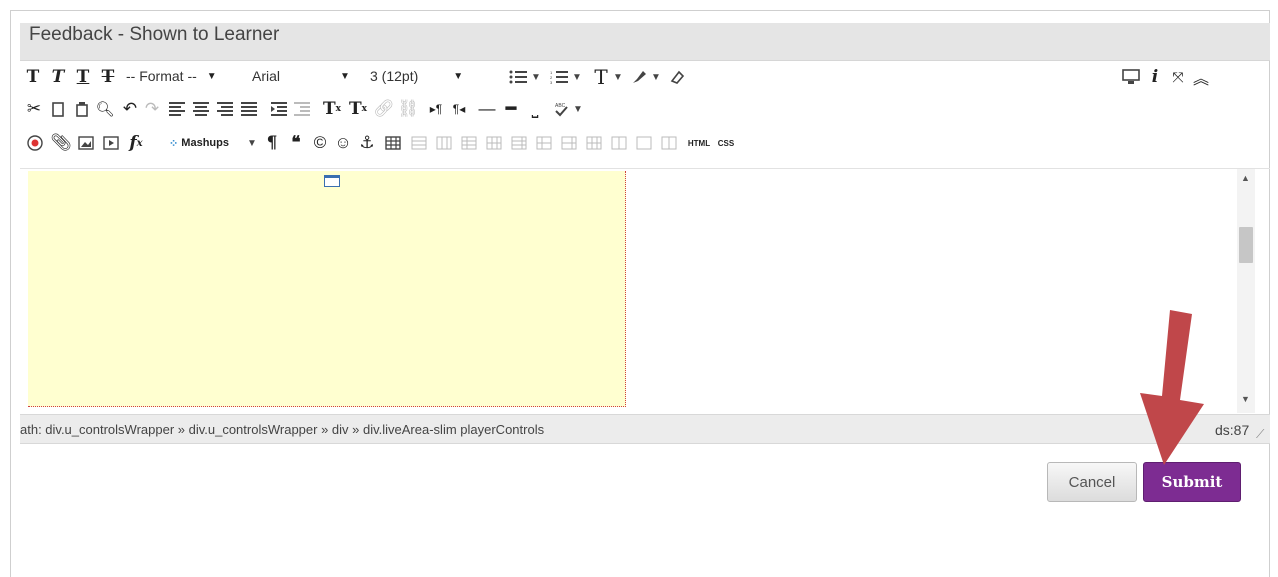 This screenshot has width=1278, height=577. I want to click on collapse-icon: ︽, so click(1201, 77).